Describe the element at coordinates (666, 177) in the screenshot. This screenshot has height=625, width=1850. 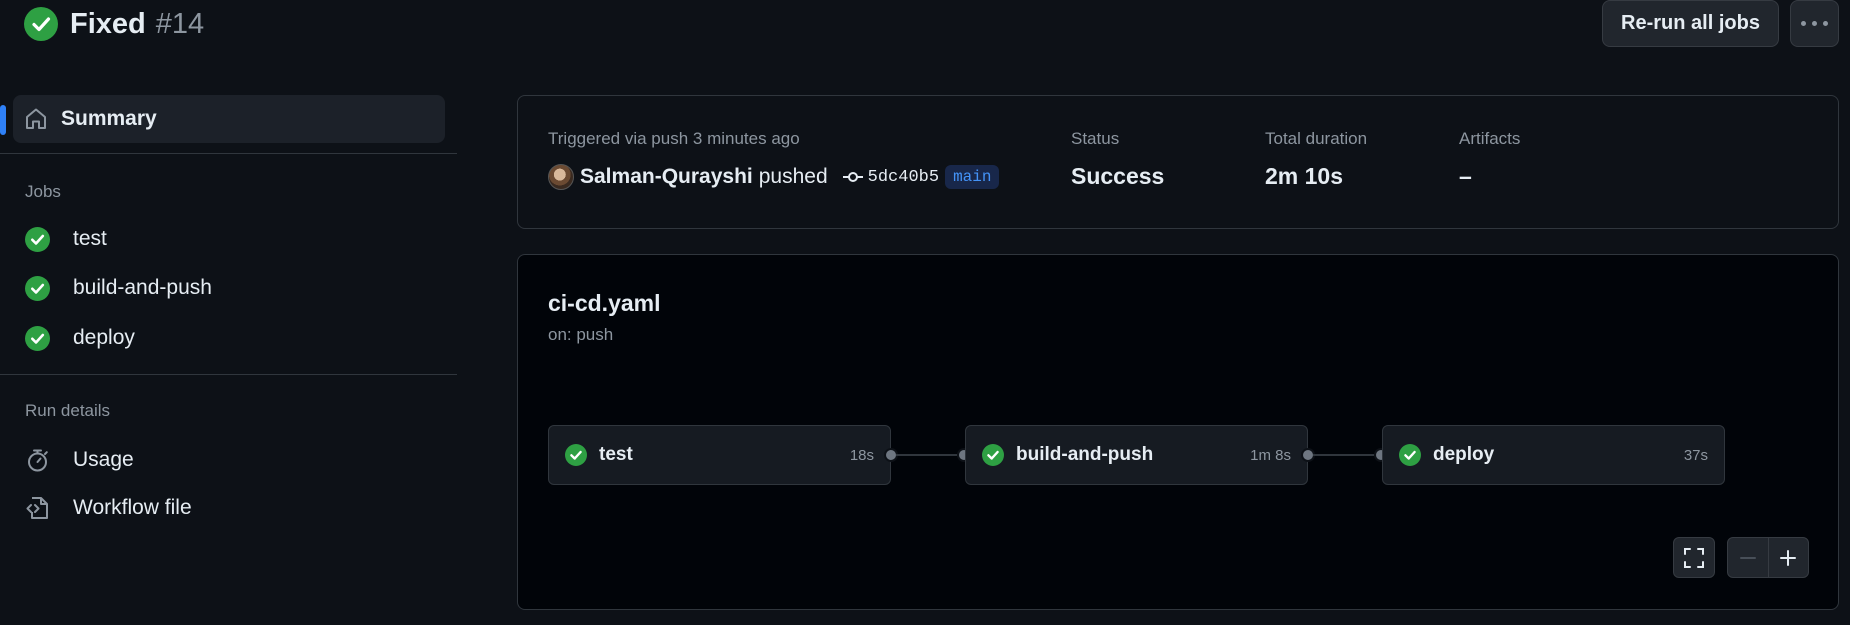
I see `author-link: Salman-Qurayshi` at that location.